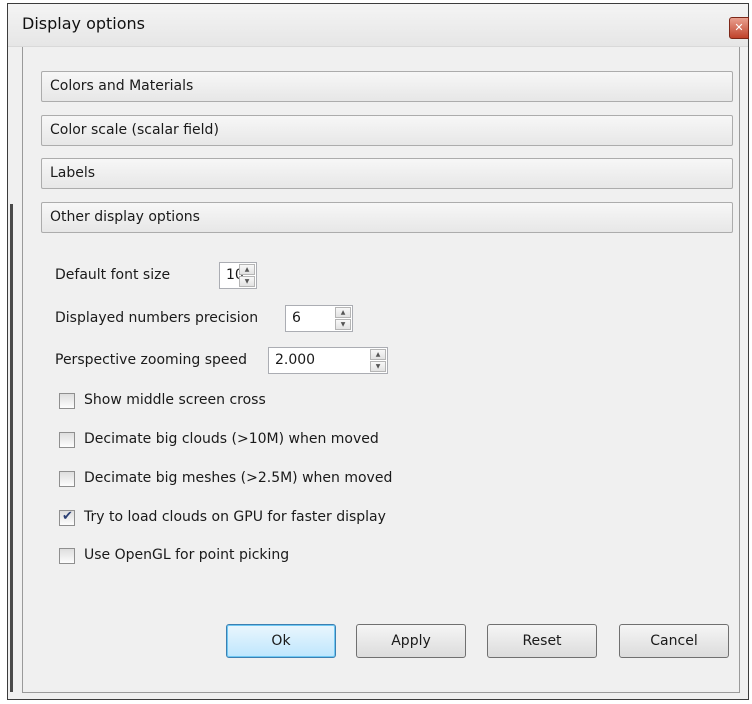 This screenshot has height=704, width=752. Describe the element at coordinates (187, 555) in the screenshot. I see `checkbox-label: Use OpenGL for point picking` at that location.